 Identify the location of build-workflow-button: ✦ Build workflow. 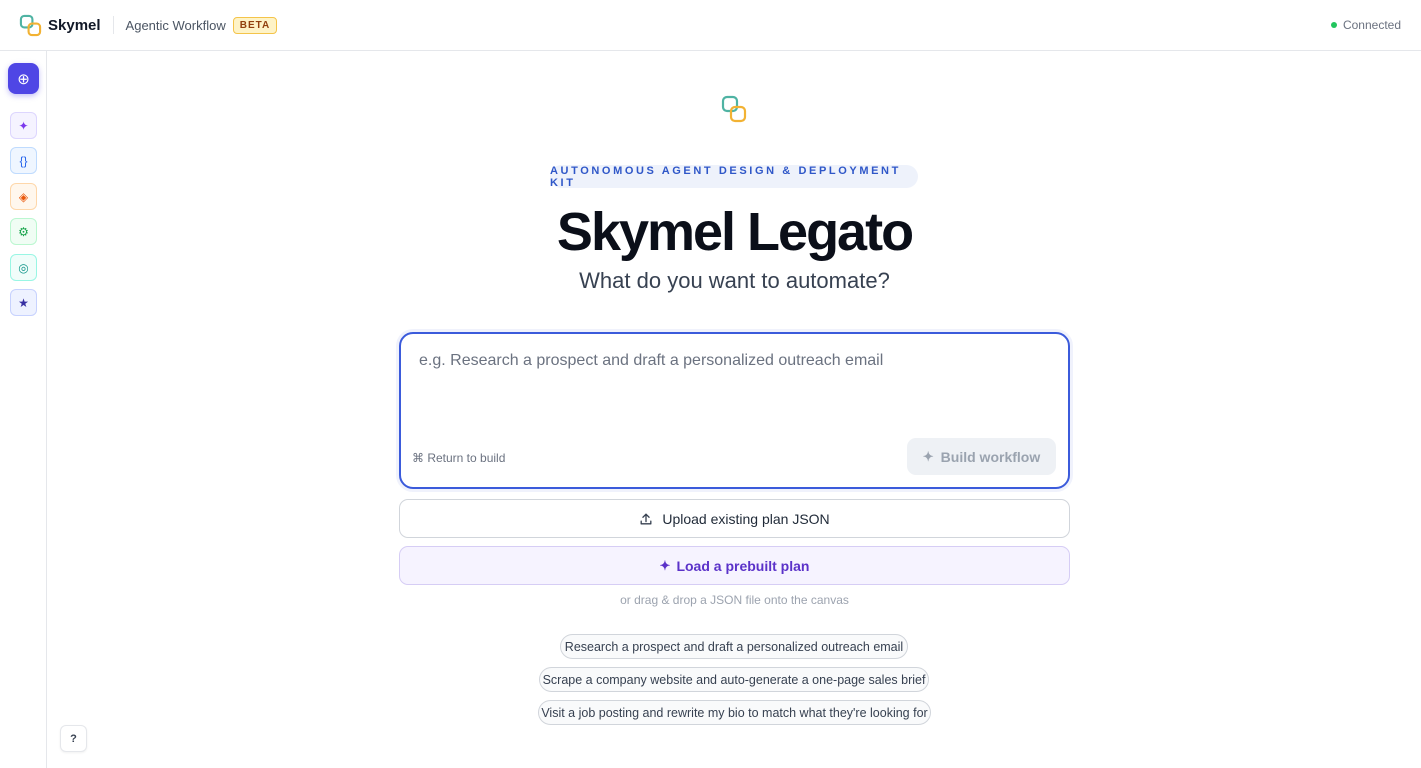
(981, 456).